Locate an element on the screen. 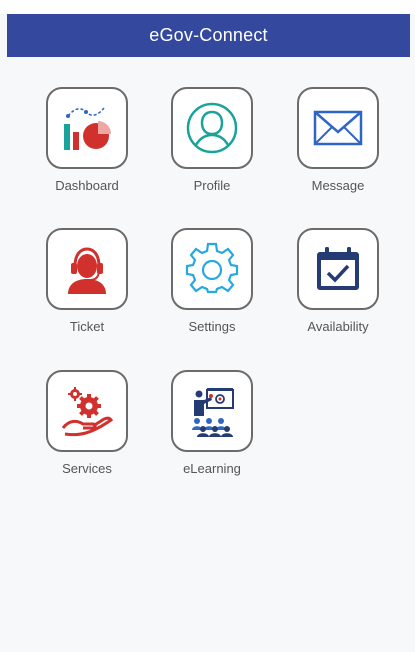  services-icon-box is located at coordinates (87, 411).